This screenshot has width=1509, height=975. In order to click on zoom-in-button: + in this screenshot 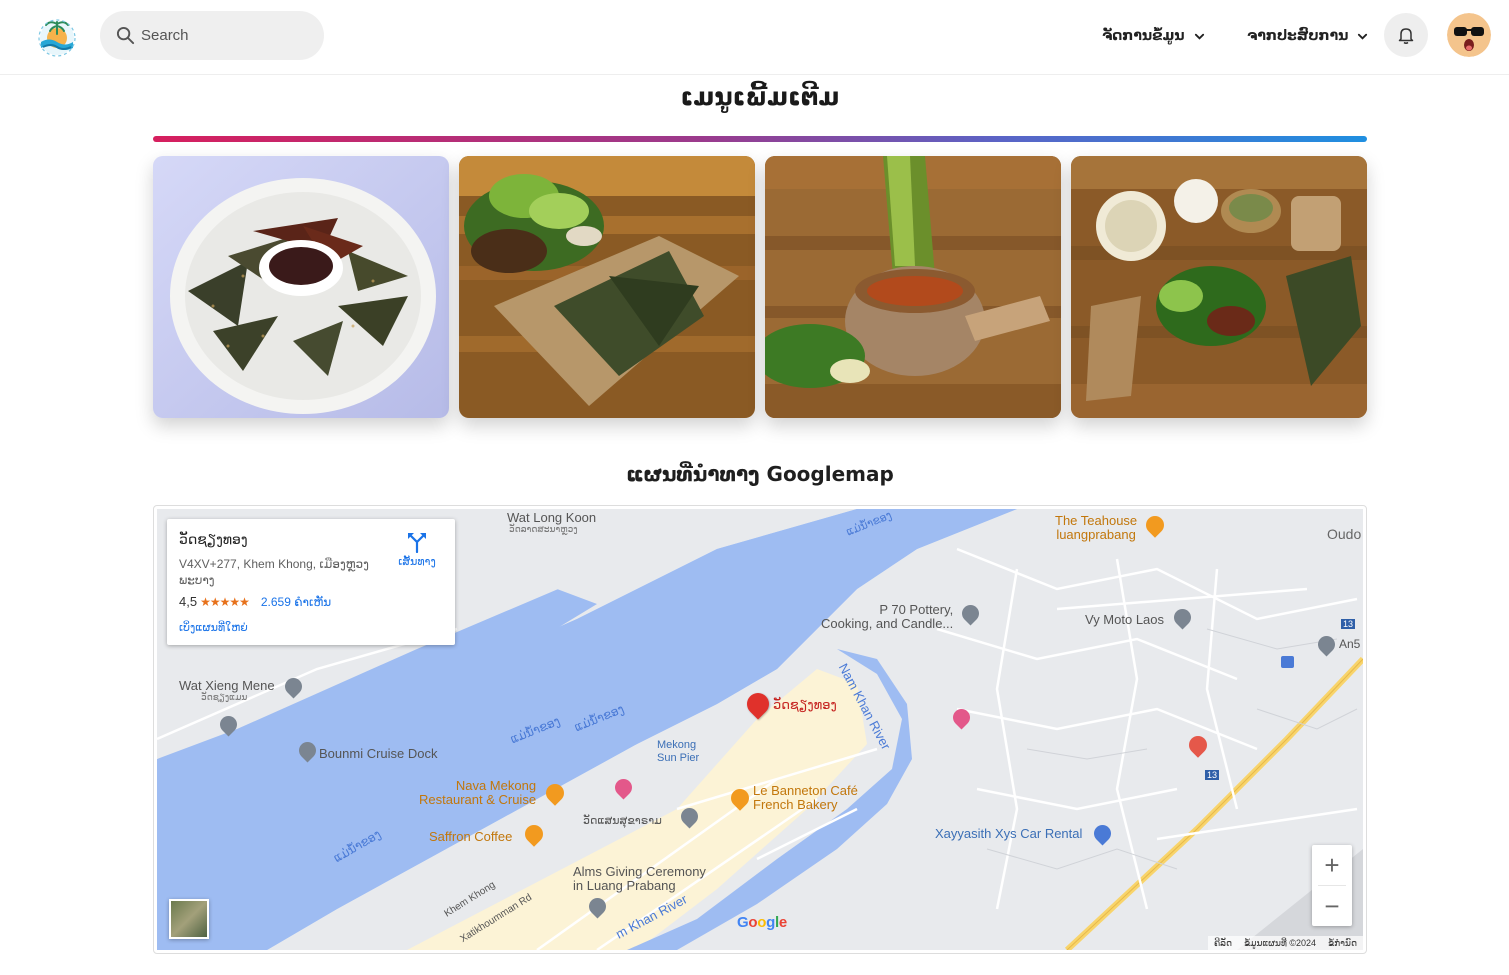, I will do `click(1332, 865)`.